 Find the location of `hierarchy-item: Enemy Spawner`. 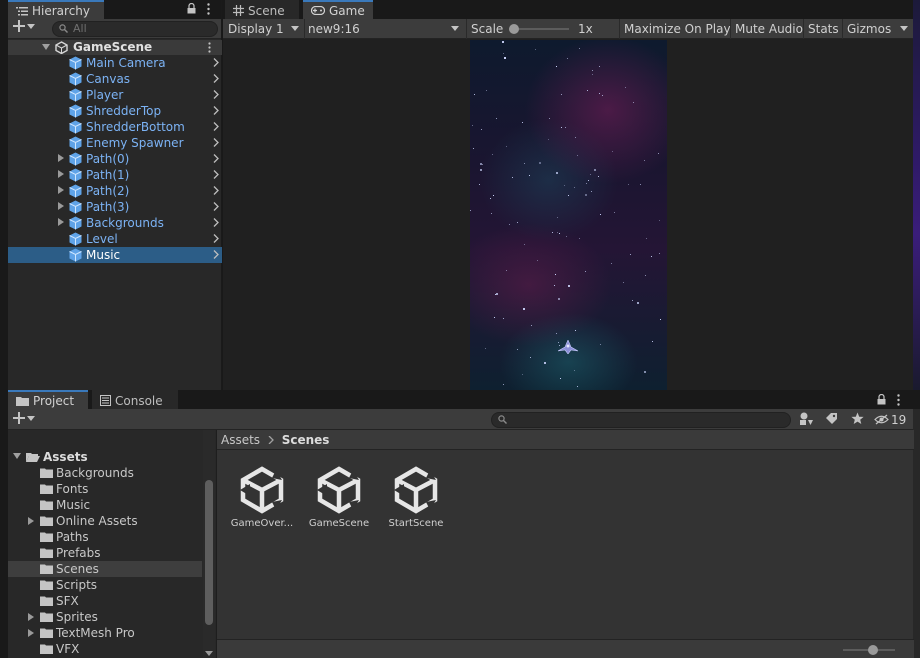

hierarchy-item: Enemy Spawner is located at coordinates (115, 143).